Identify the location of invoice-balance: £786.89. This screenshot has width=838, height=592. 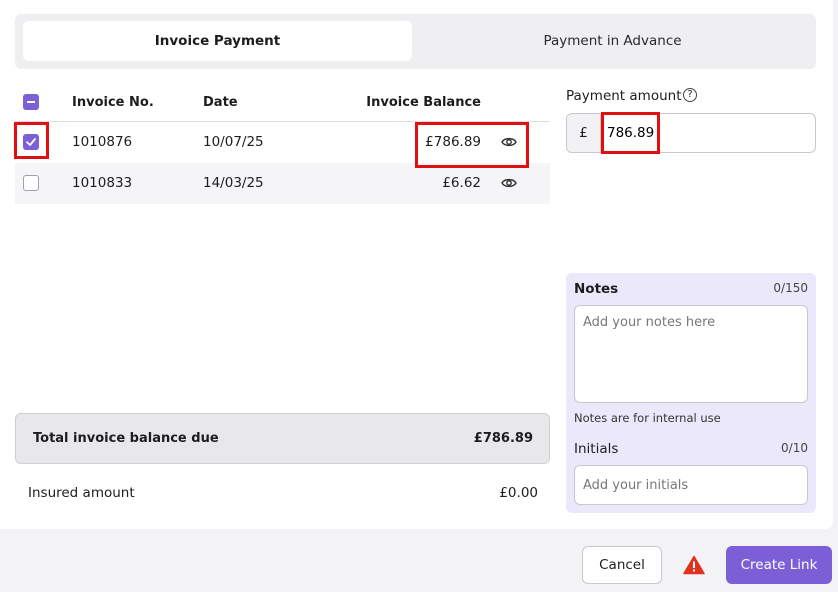
(453, 142).